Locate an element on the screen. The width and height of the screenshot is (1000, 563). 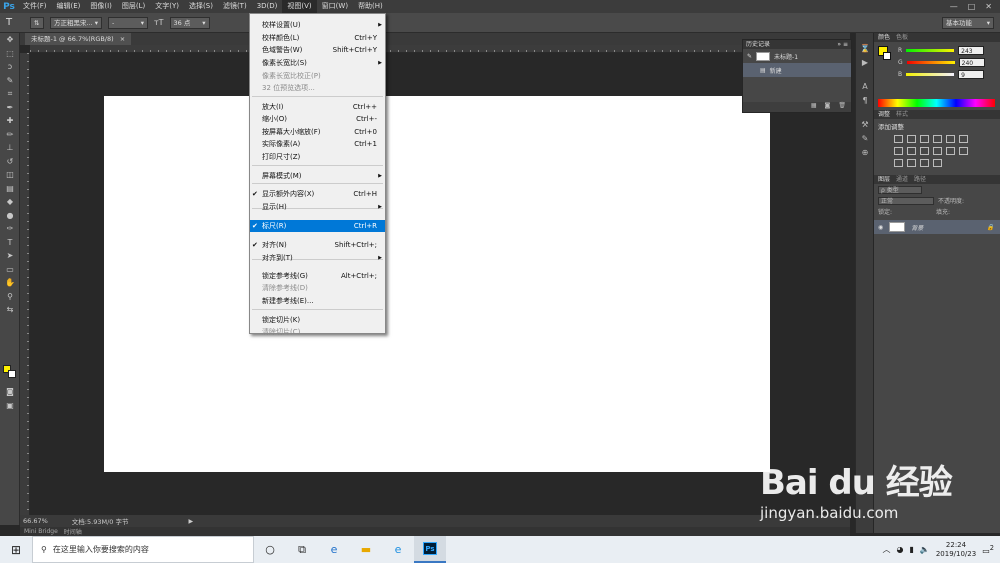
stamp-tool-icon: ⊥ is located at coordinates (10, 148).